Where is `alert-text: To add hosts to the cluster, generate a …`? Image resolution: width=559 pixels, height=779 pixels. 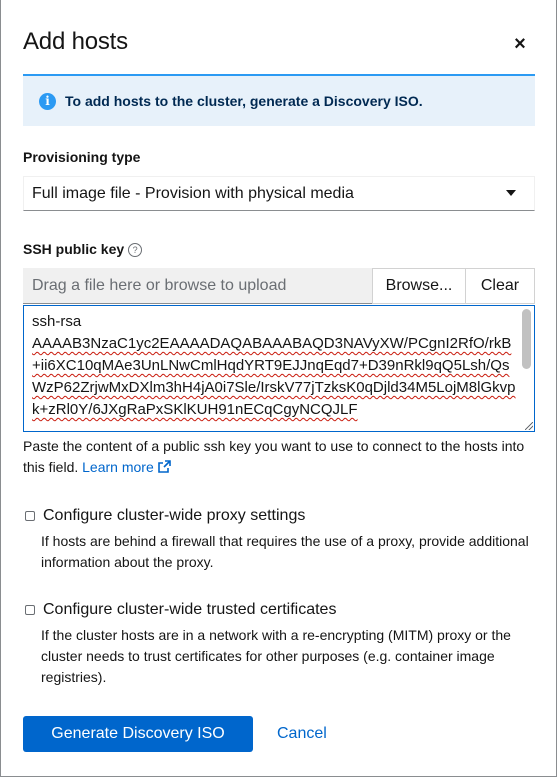 alert-text: To add hosts to the cluster, generate a … is located at coordinates (244, 101).